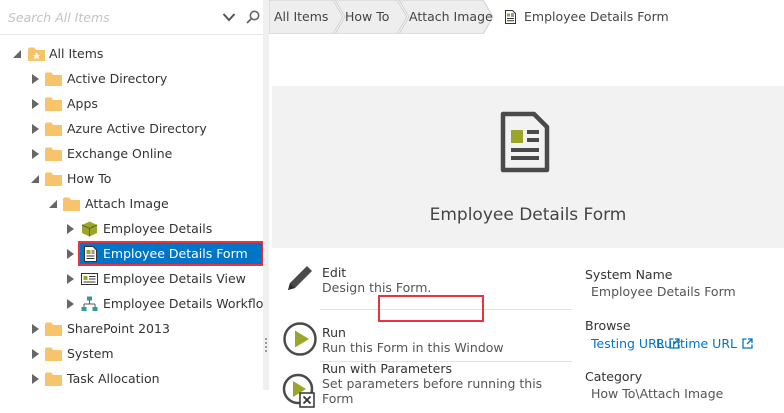 Image resolution: width=784 pixels, height=413 pixels. I want to click on runtime-url-label: Runtime URL, so click(696, 343).